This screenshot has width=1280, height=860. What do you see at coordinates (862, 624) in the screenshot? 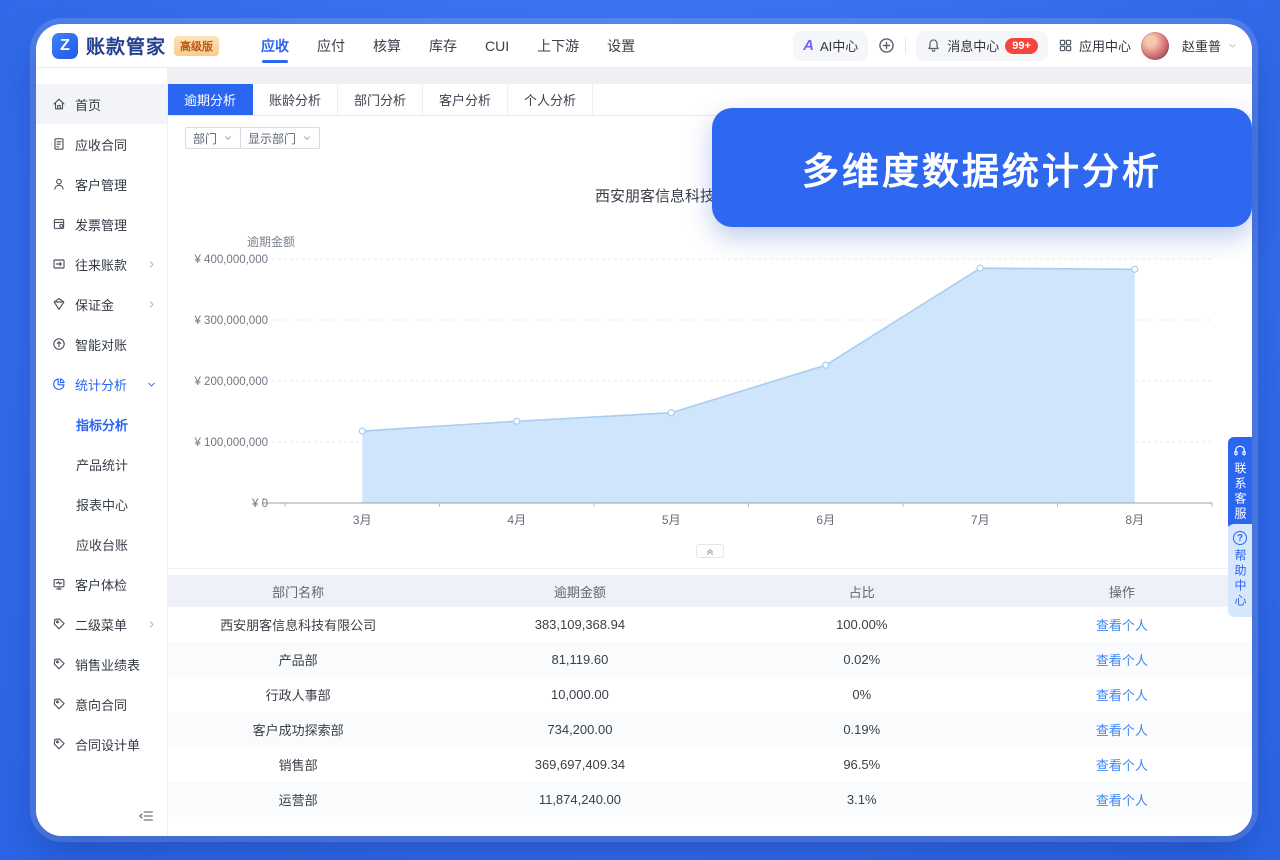
I see `cell-proportion: 100.00%` at bounding box center [862, 624].